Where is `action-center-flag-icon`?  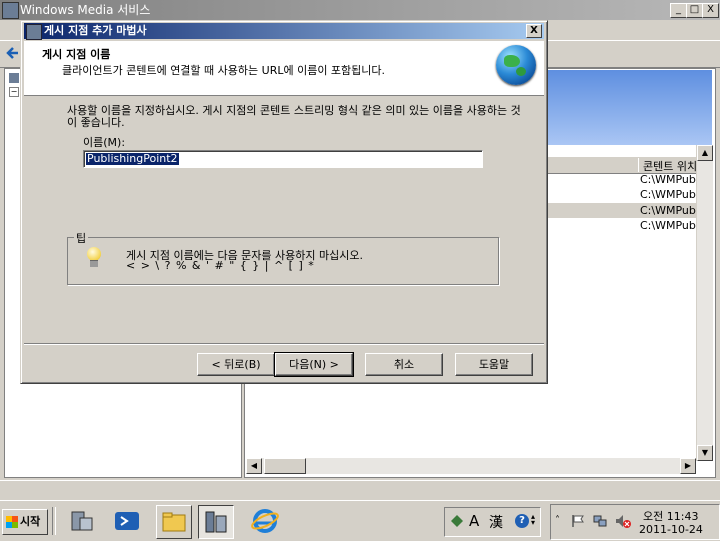
action-center-flag-icon is located at coordinates (578, 521).